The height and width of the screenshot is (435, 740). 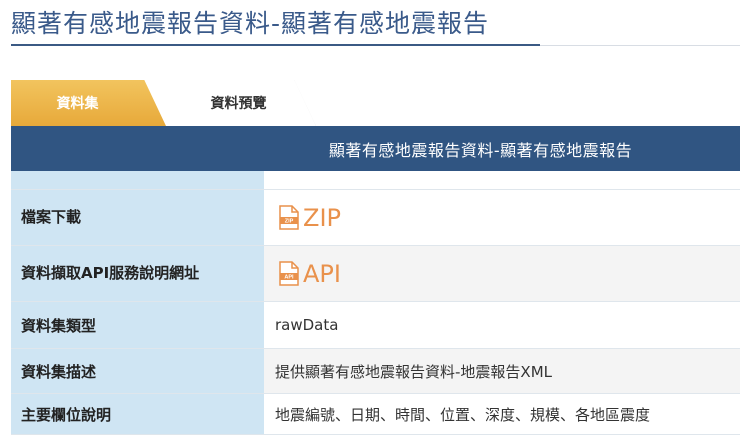 I want to click on table-row-spacer, so click(x=375, y=180).